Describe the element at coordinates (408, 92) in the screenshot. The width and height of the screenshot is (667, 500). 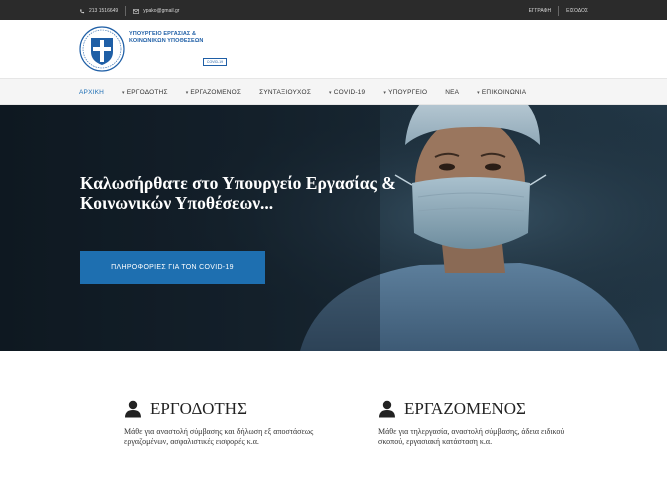
I see `nav-item-label: ΥΠΟΥΡΓΕΙΟ` at that location.